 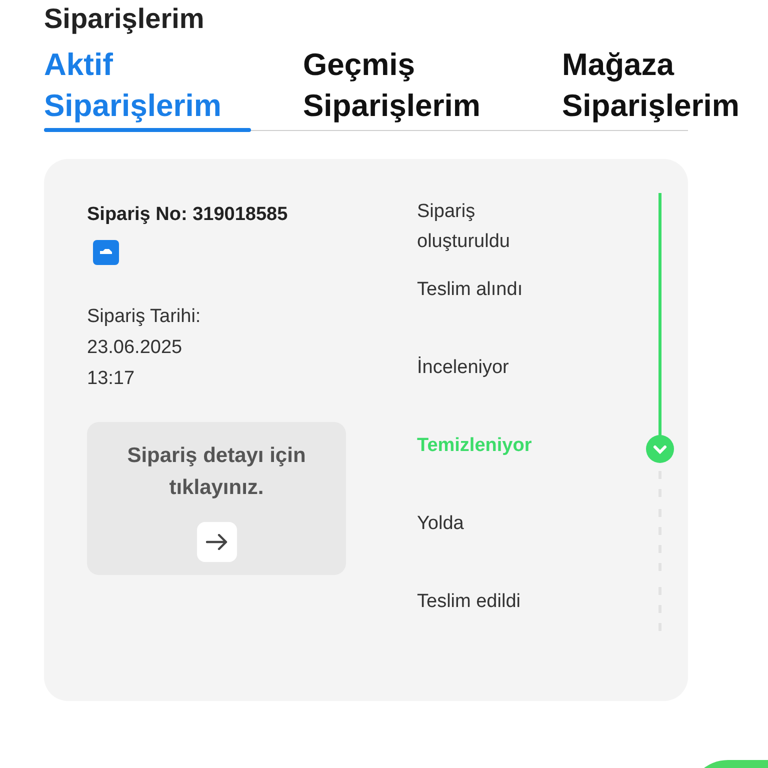 What do you see at coordinates (135, 348) in the screenshot?
I see `order-date: 23.06.2025` at bounding box center [135, 348].